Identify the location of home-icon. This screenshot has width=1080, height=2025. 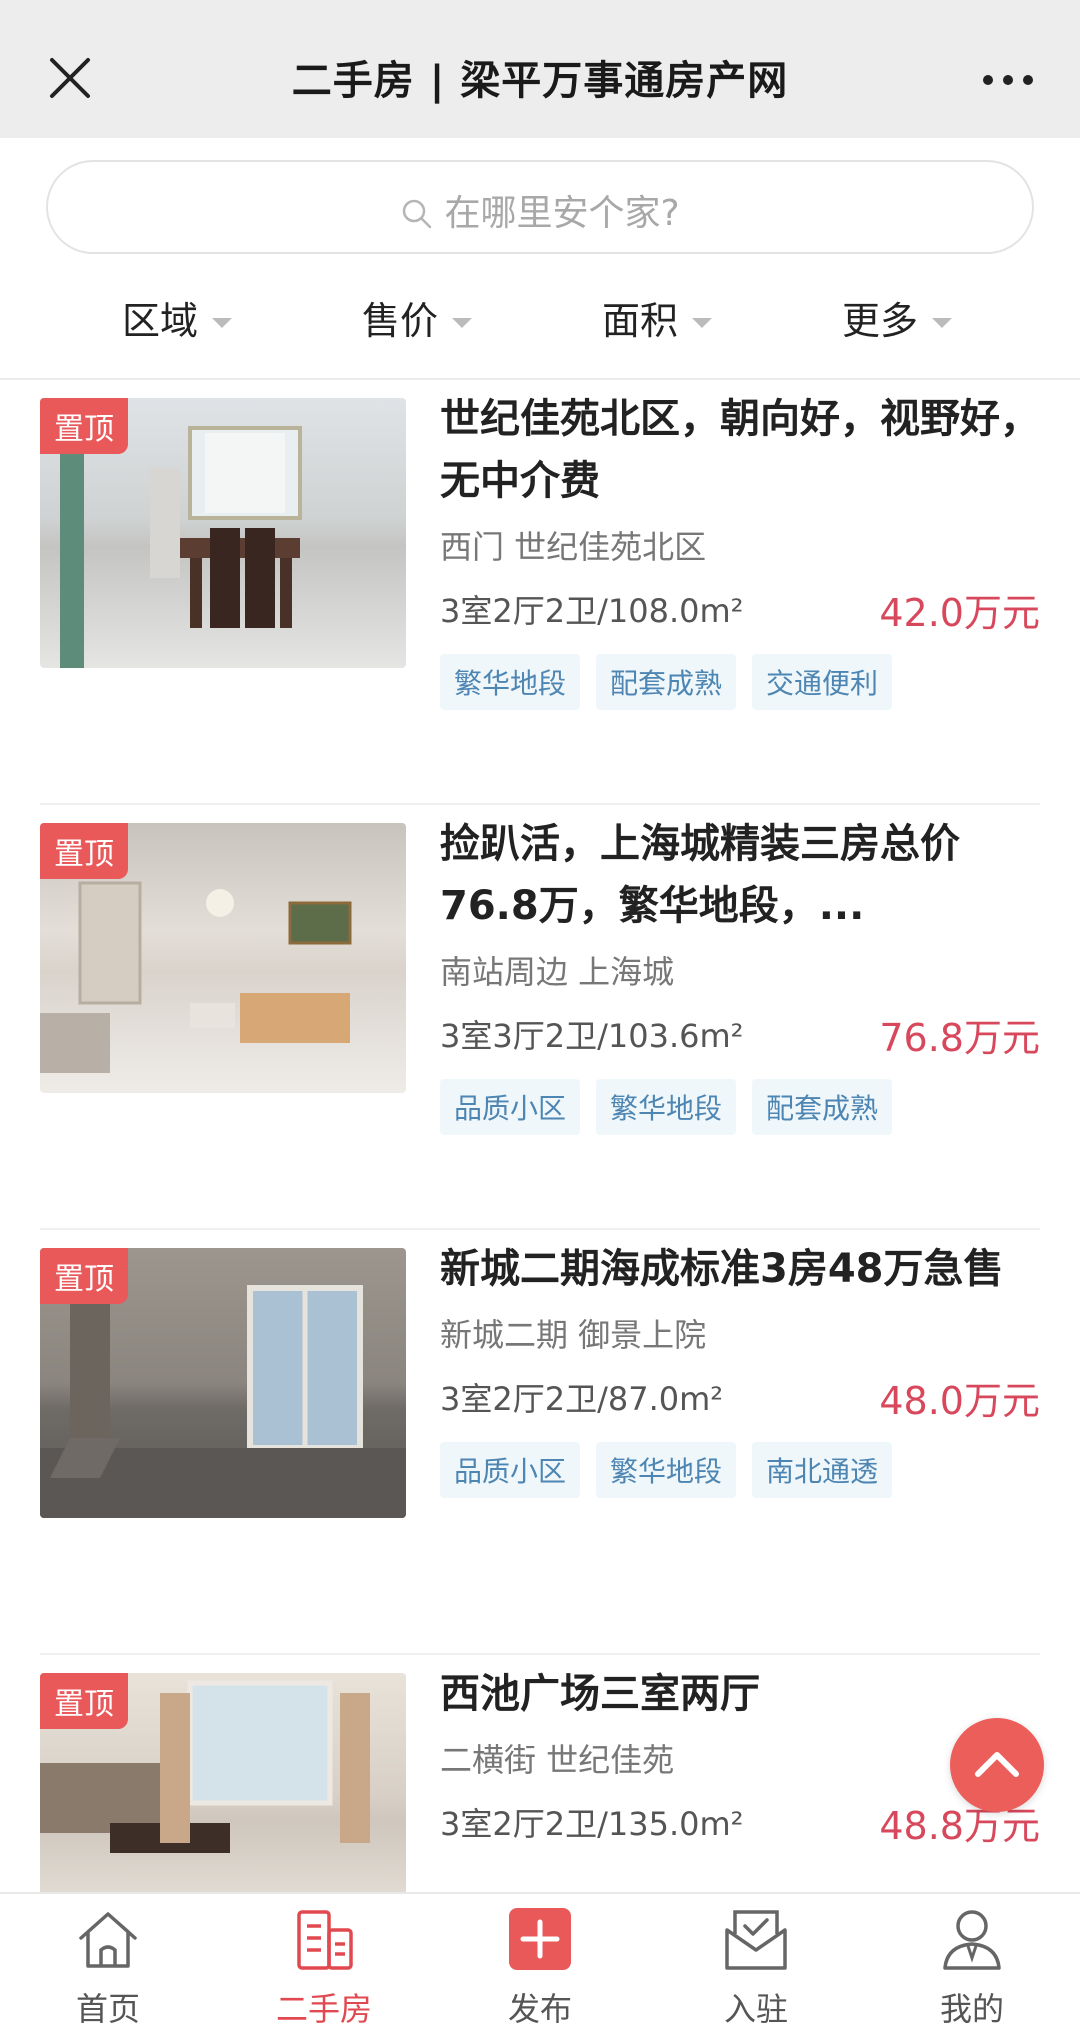
(108, 1940).